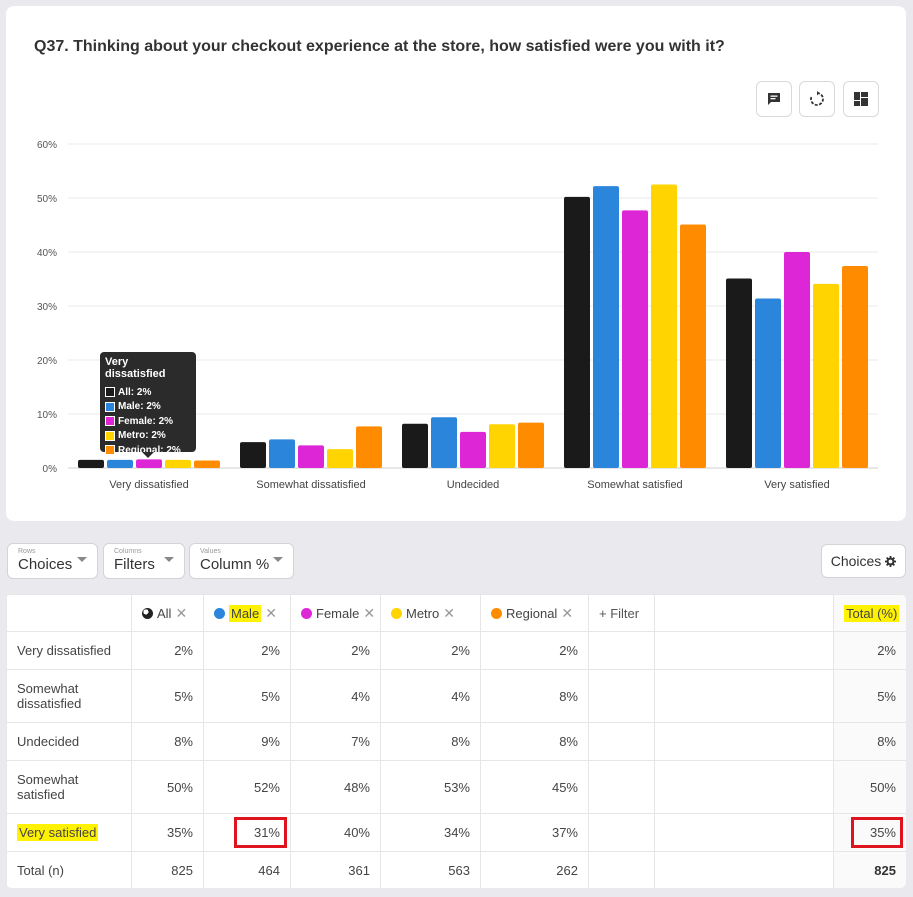  Describe the element at coordinates (167, 650) in the screenshot. I see `cell-all: 2%` at that location.